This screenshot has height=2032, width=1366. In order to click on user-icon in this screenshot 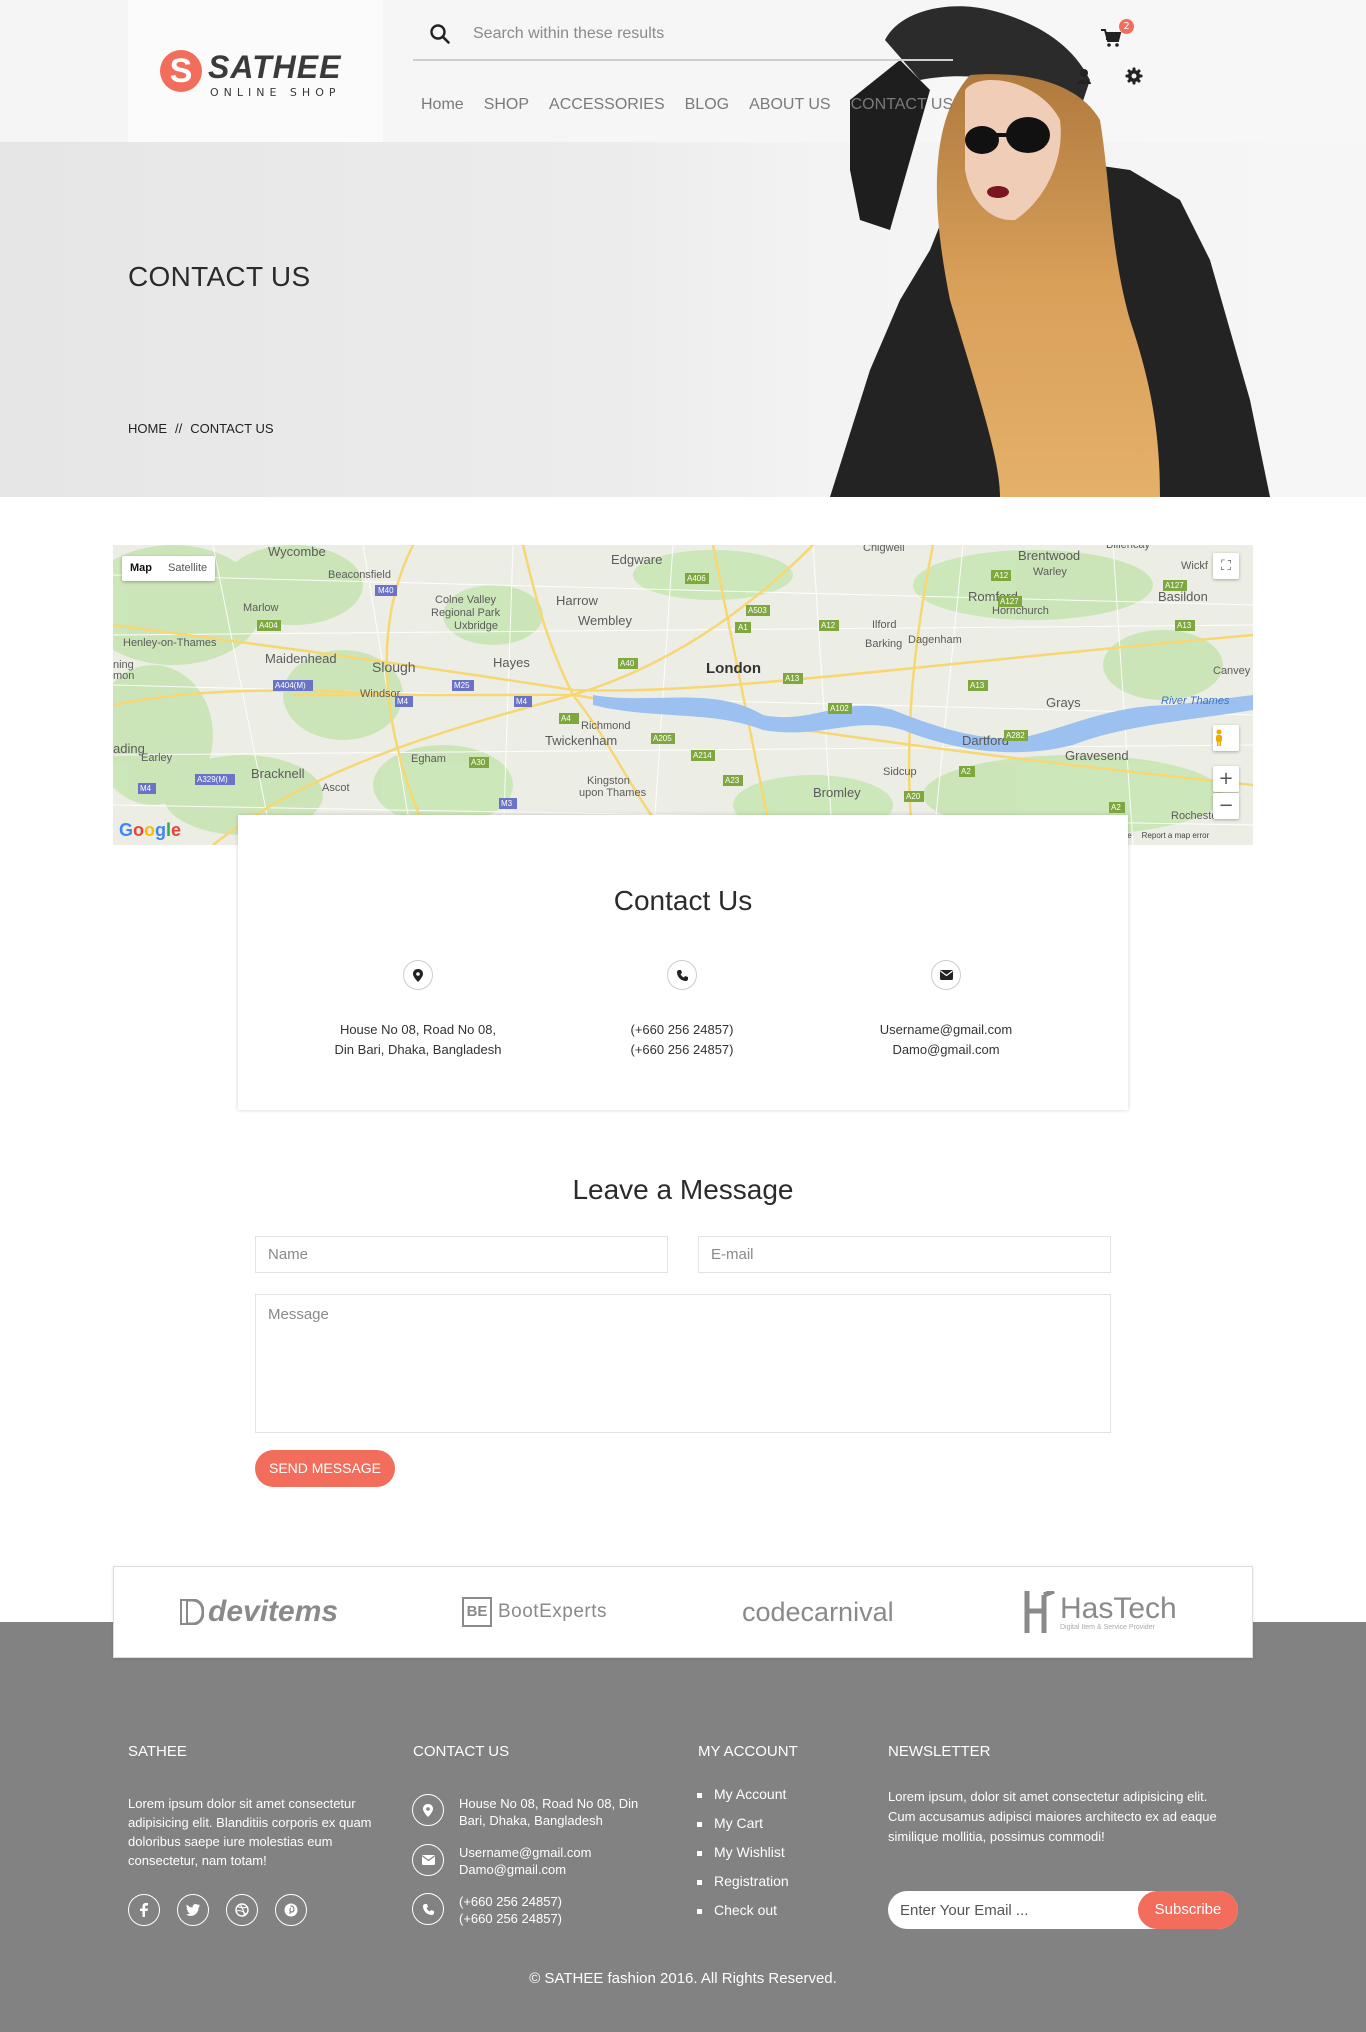, I will do `click(1084, 76)`.